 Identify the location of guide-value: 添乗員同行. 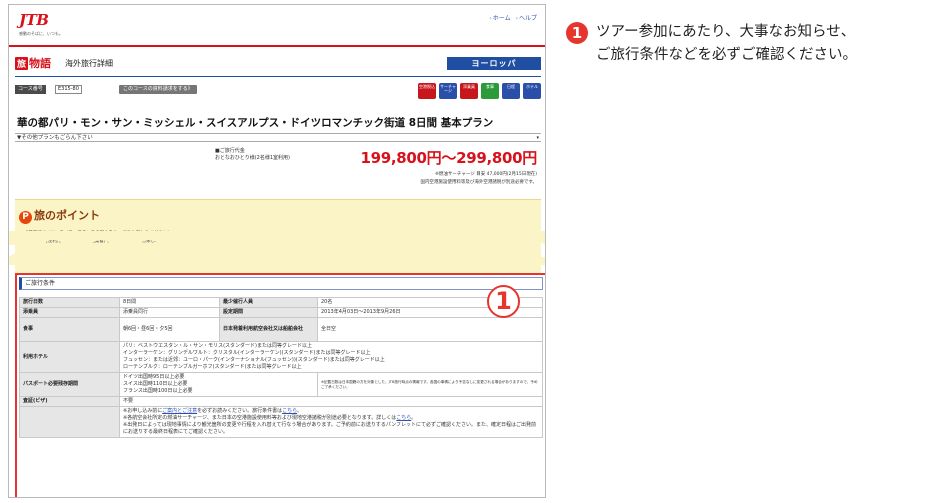
(169, 312).